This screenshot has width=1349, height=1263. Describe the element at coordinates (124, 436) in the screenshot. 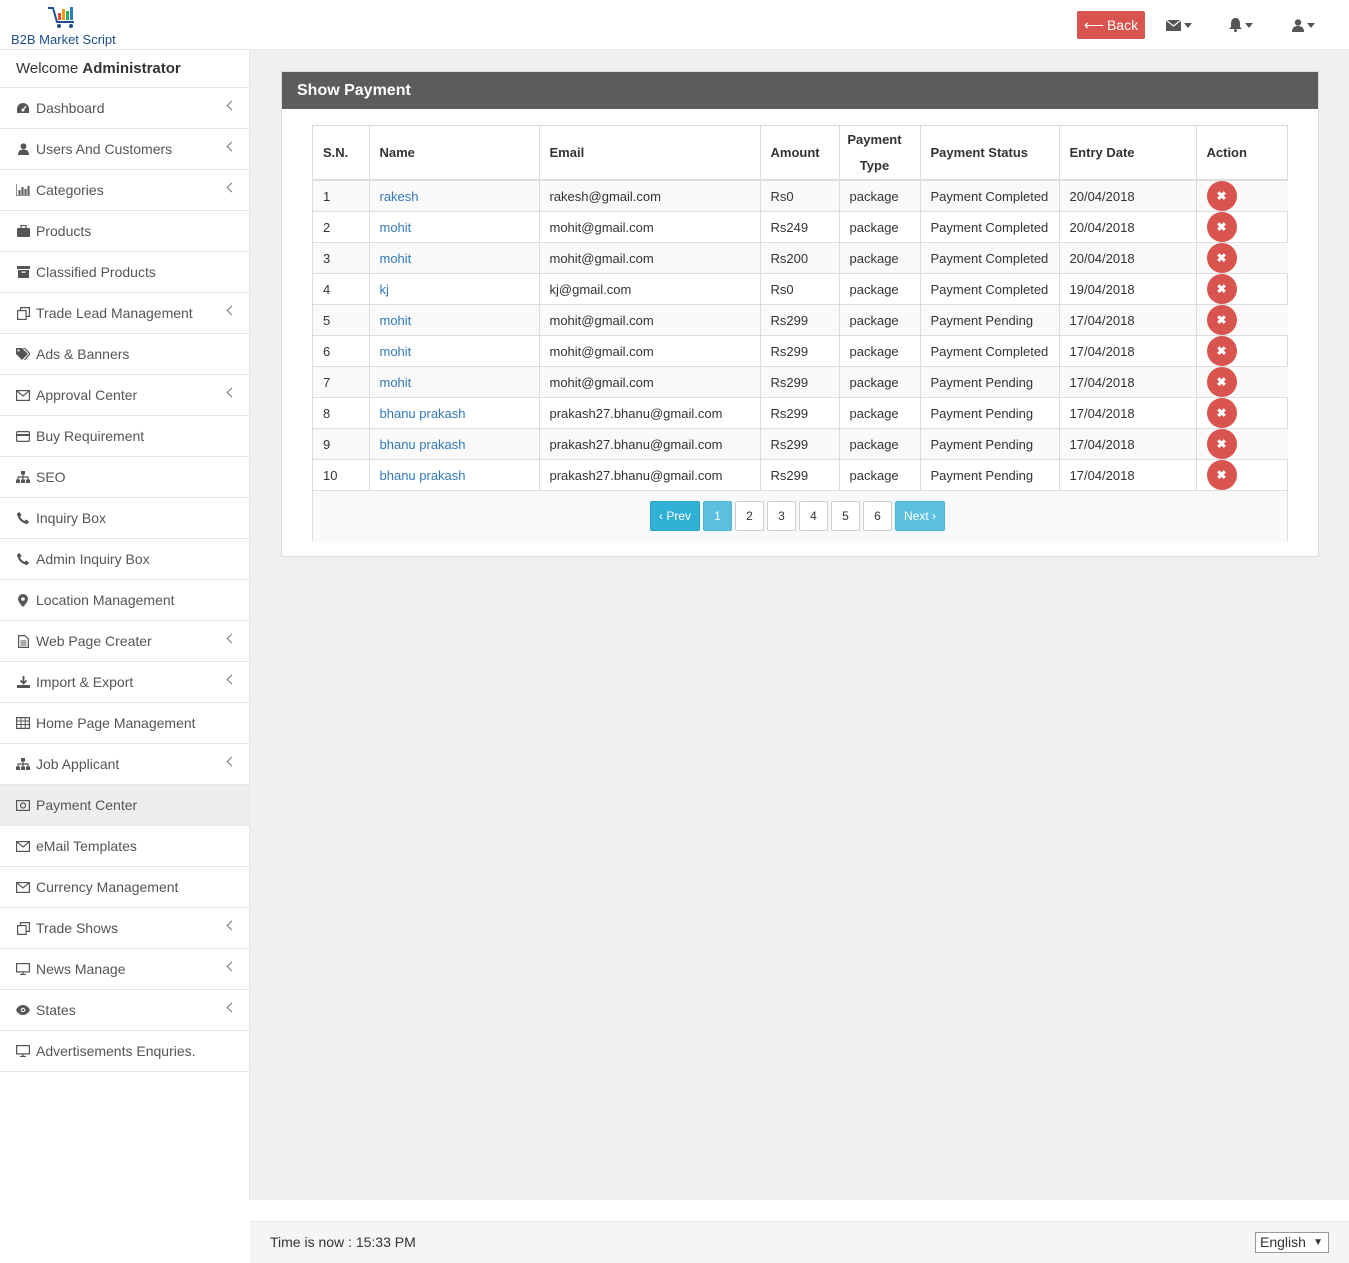

I see `sidebar-item-buy-requirement: Buy Requirement` at that location.